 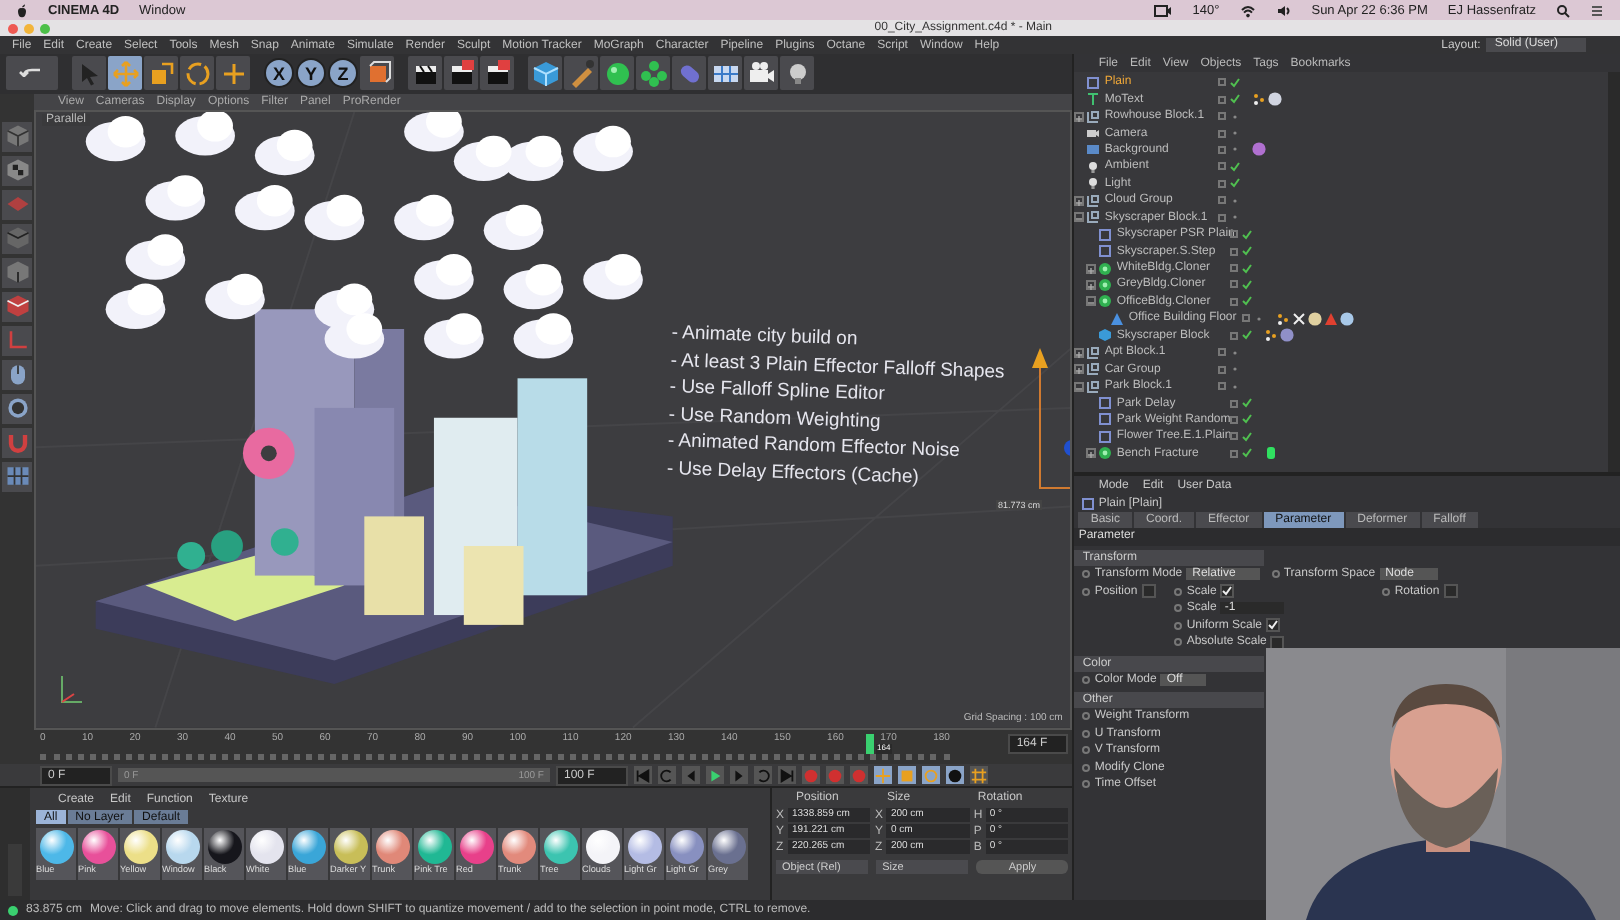 I want to click on checker-cube-icon, so click(x=17, y=170).